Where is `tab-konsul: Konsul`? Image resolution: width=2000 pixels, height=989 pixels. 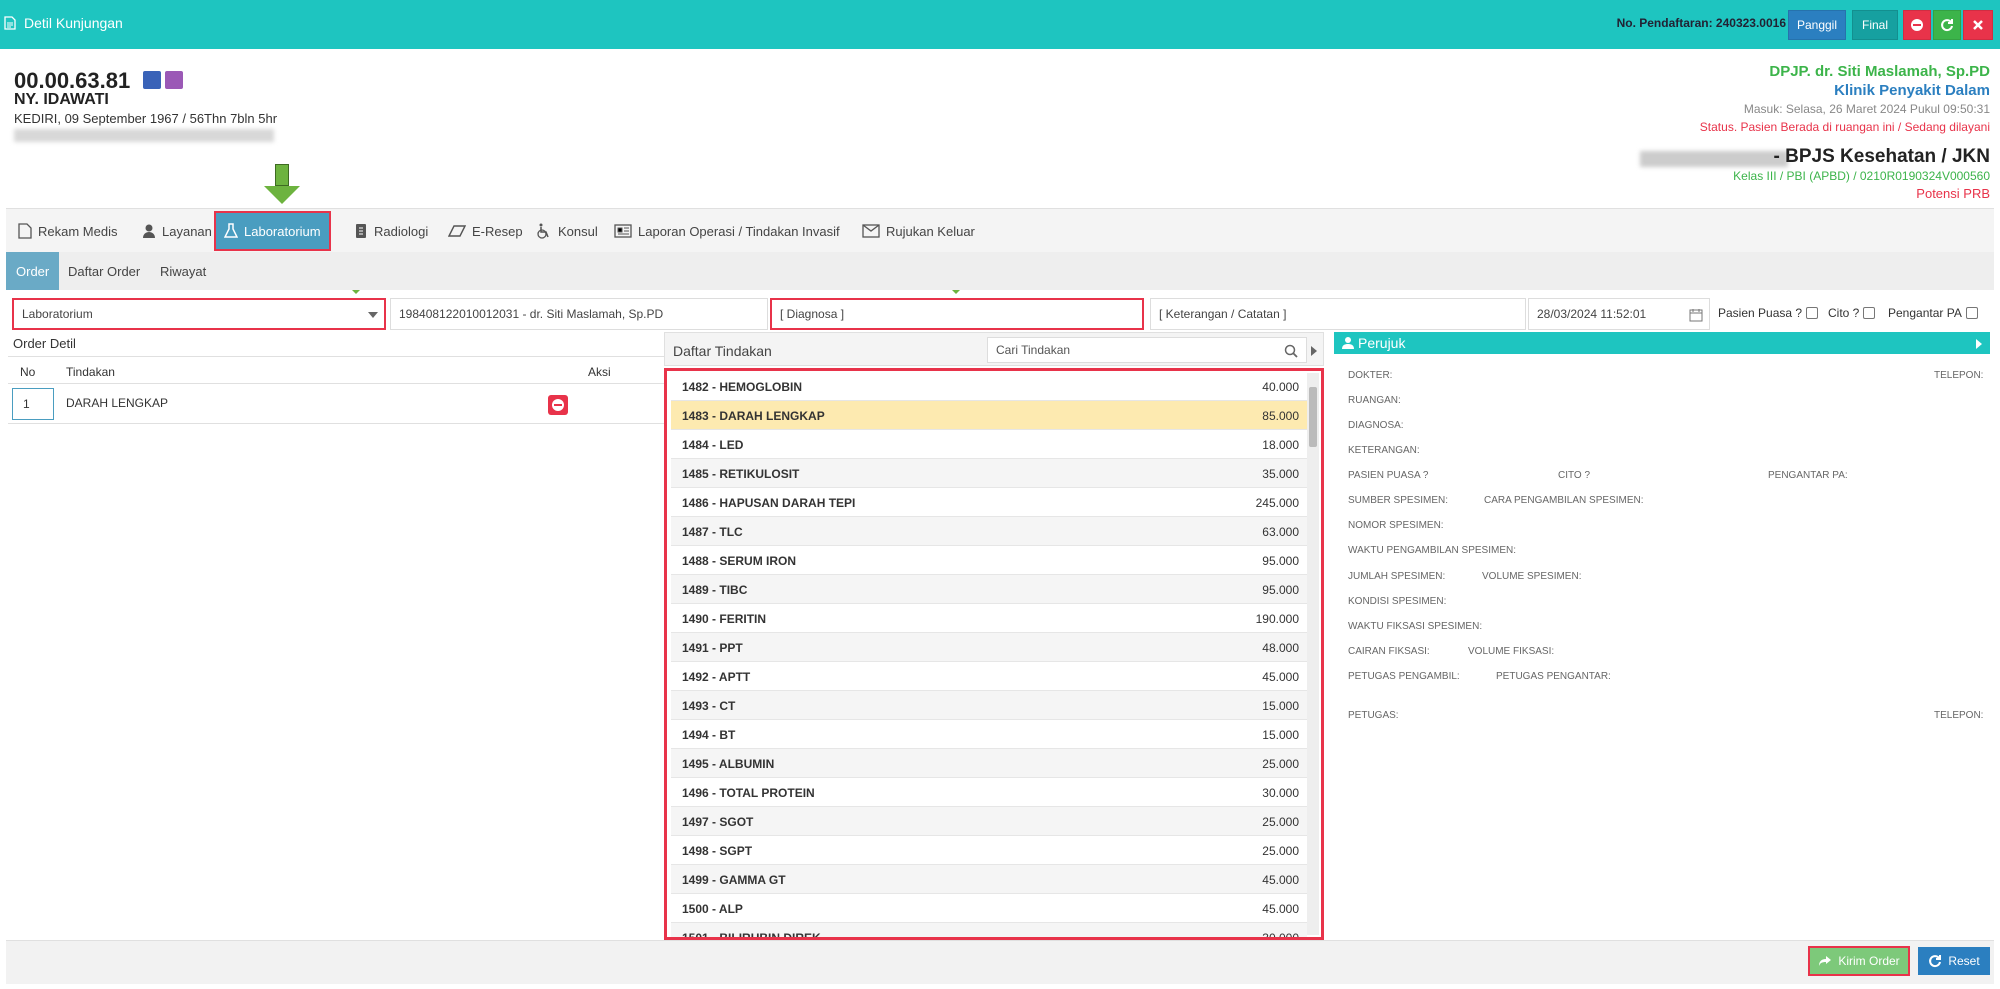 tab-konsul: Konsul is located at coordinates (567, 231).